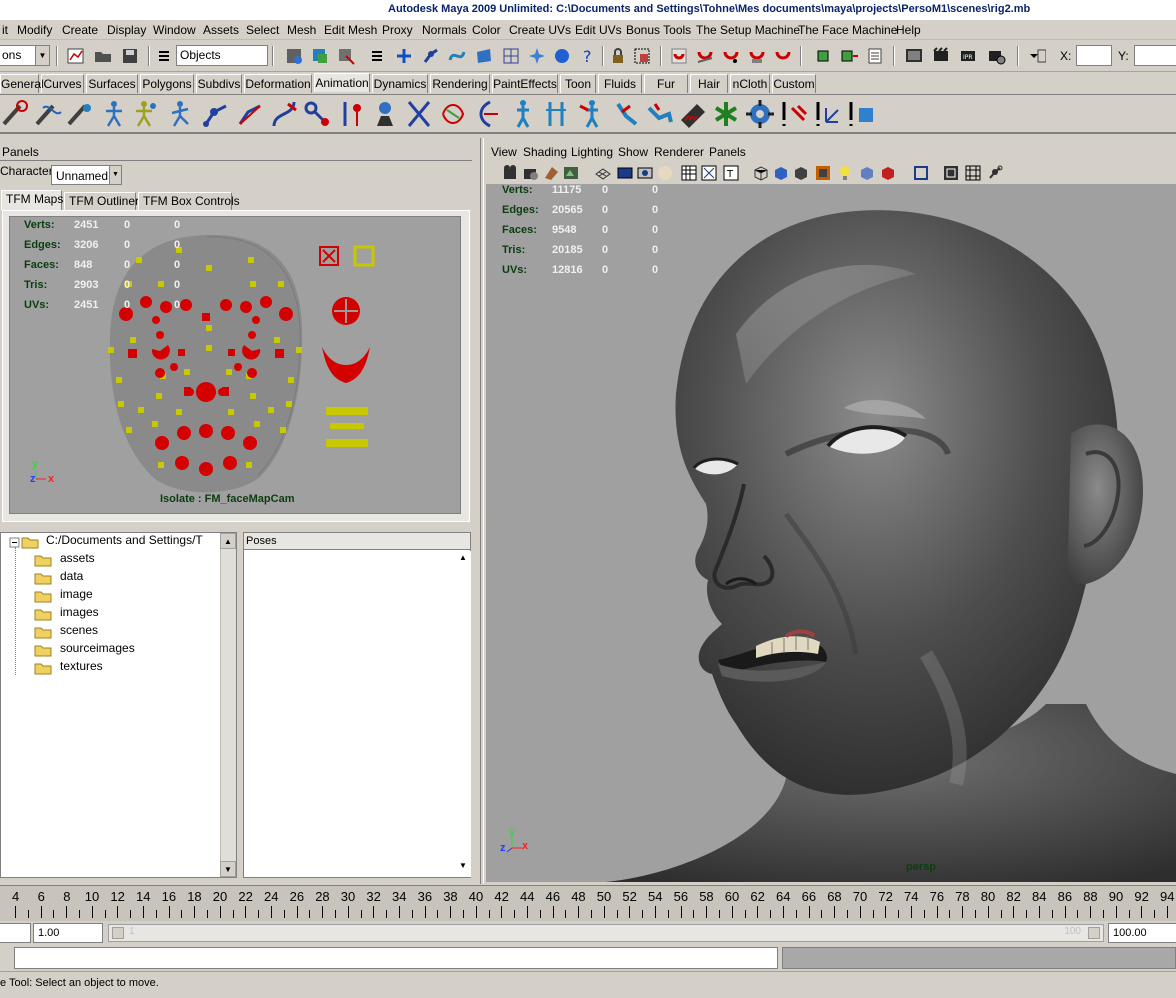 The width and height of the screenshot is (1176, 998). What do you see at coordinates (556, 114) in the screenshot?
I see `skeleton-limbs-icon` at bounding box center [556, 114].